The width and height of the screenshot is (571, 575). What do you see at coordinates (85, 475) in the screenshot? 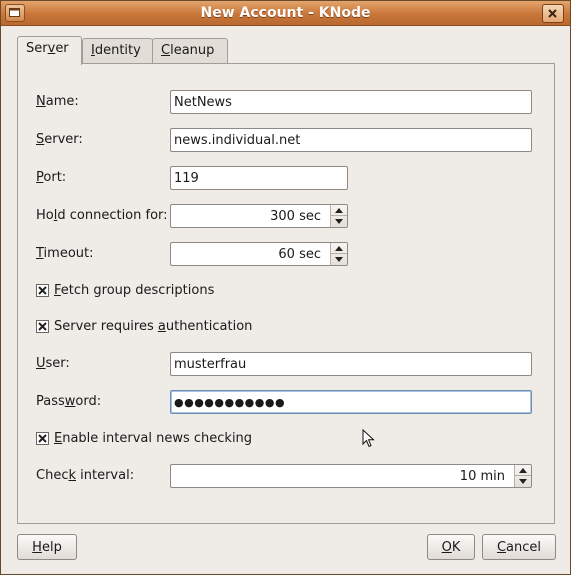
I see `check-interval-label: Check interval:` at bounding box center [85, 475].